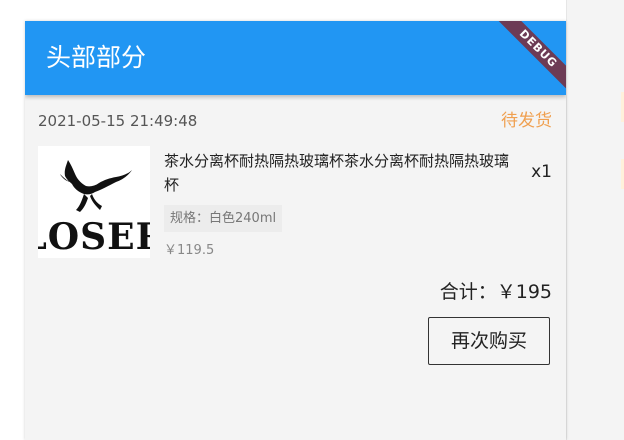 Image resolution: width=624 pixels, height=440 pixels. I want to click on logo-wordmark: LOSER, so click(94, 237).